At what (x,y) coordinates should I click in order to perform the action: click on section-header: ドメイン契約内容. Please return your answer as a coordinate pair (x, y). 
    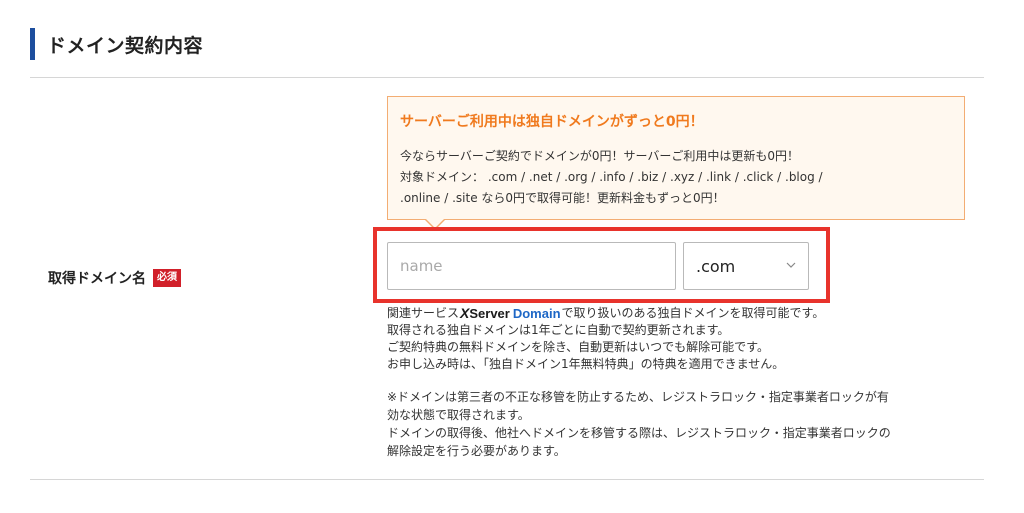
    Looking at the image, I should click on (116, 44).